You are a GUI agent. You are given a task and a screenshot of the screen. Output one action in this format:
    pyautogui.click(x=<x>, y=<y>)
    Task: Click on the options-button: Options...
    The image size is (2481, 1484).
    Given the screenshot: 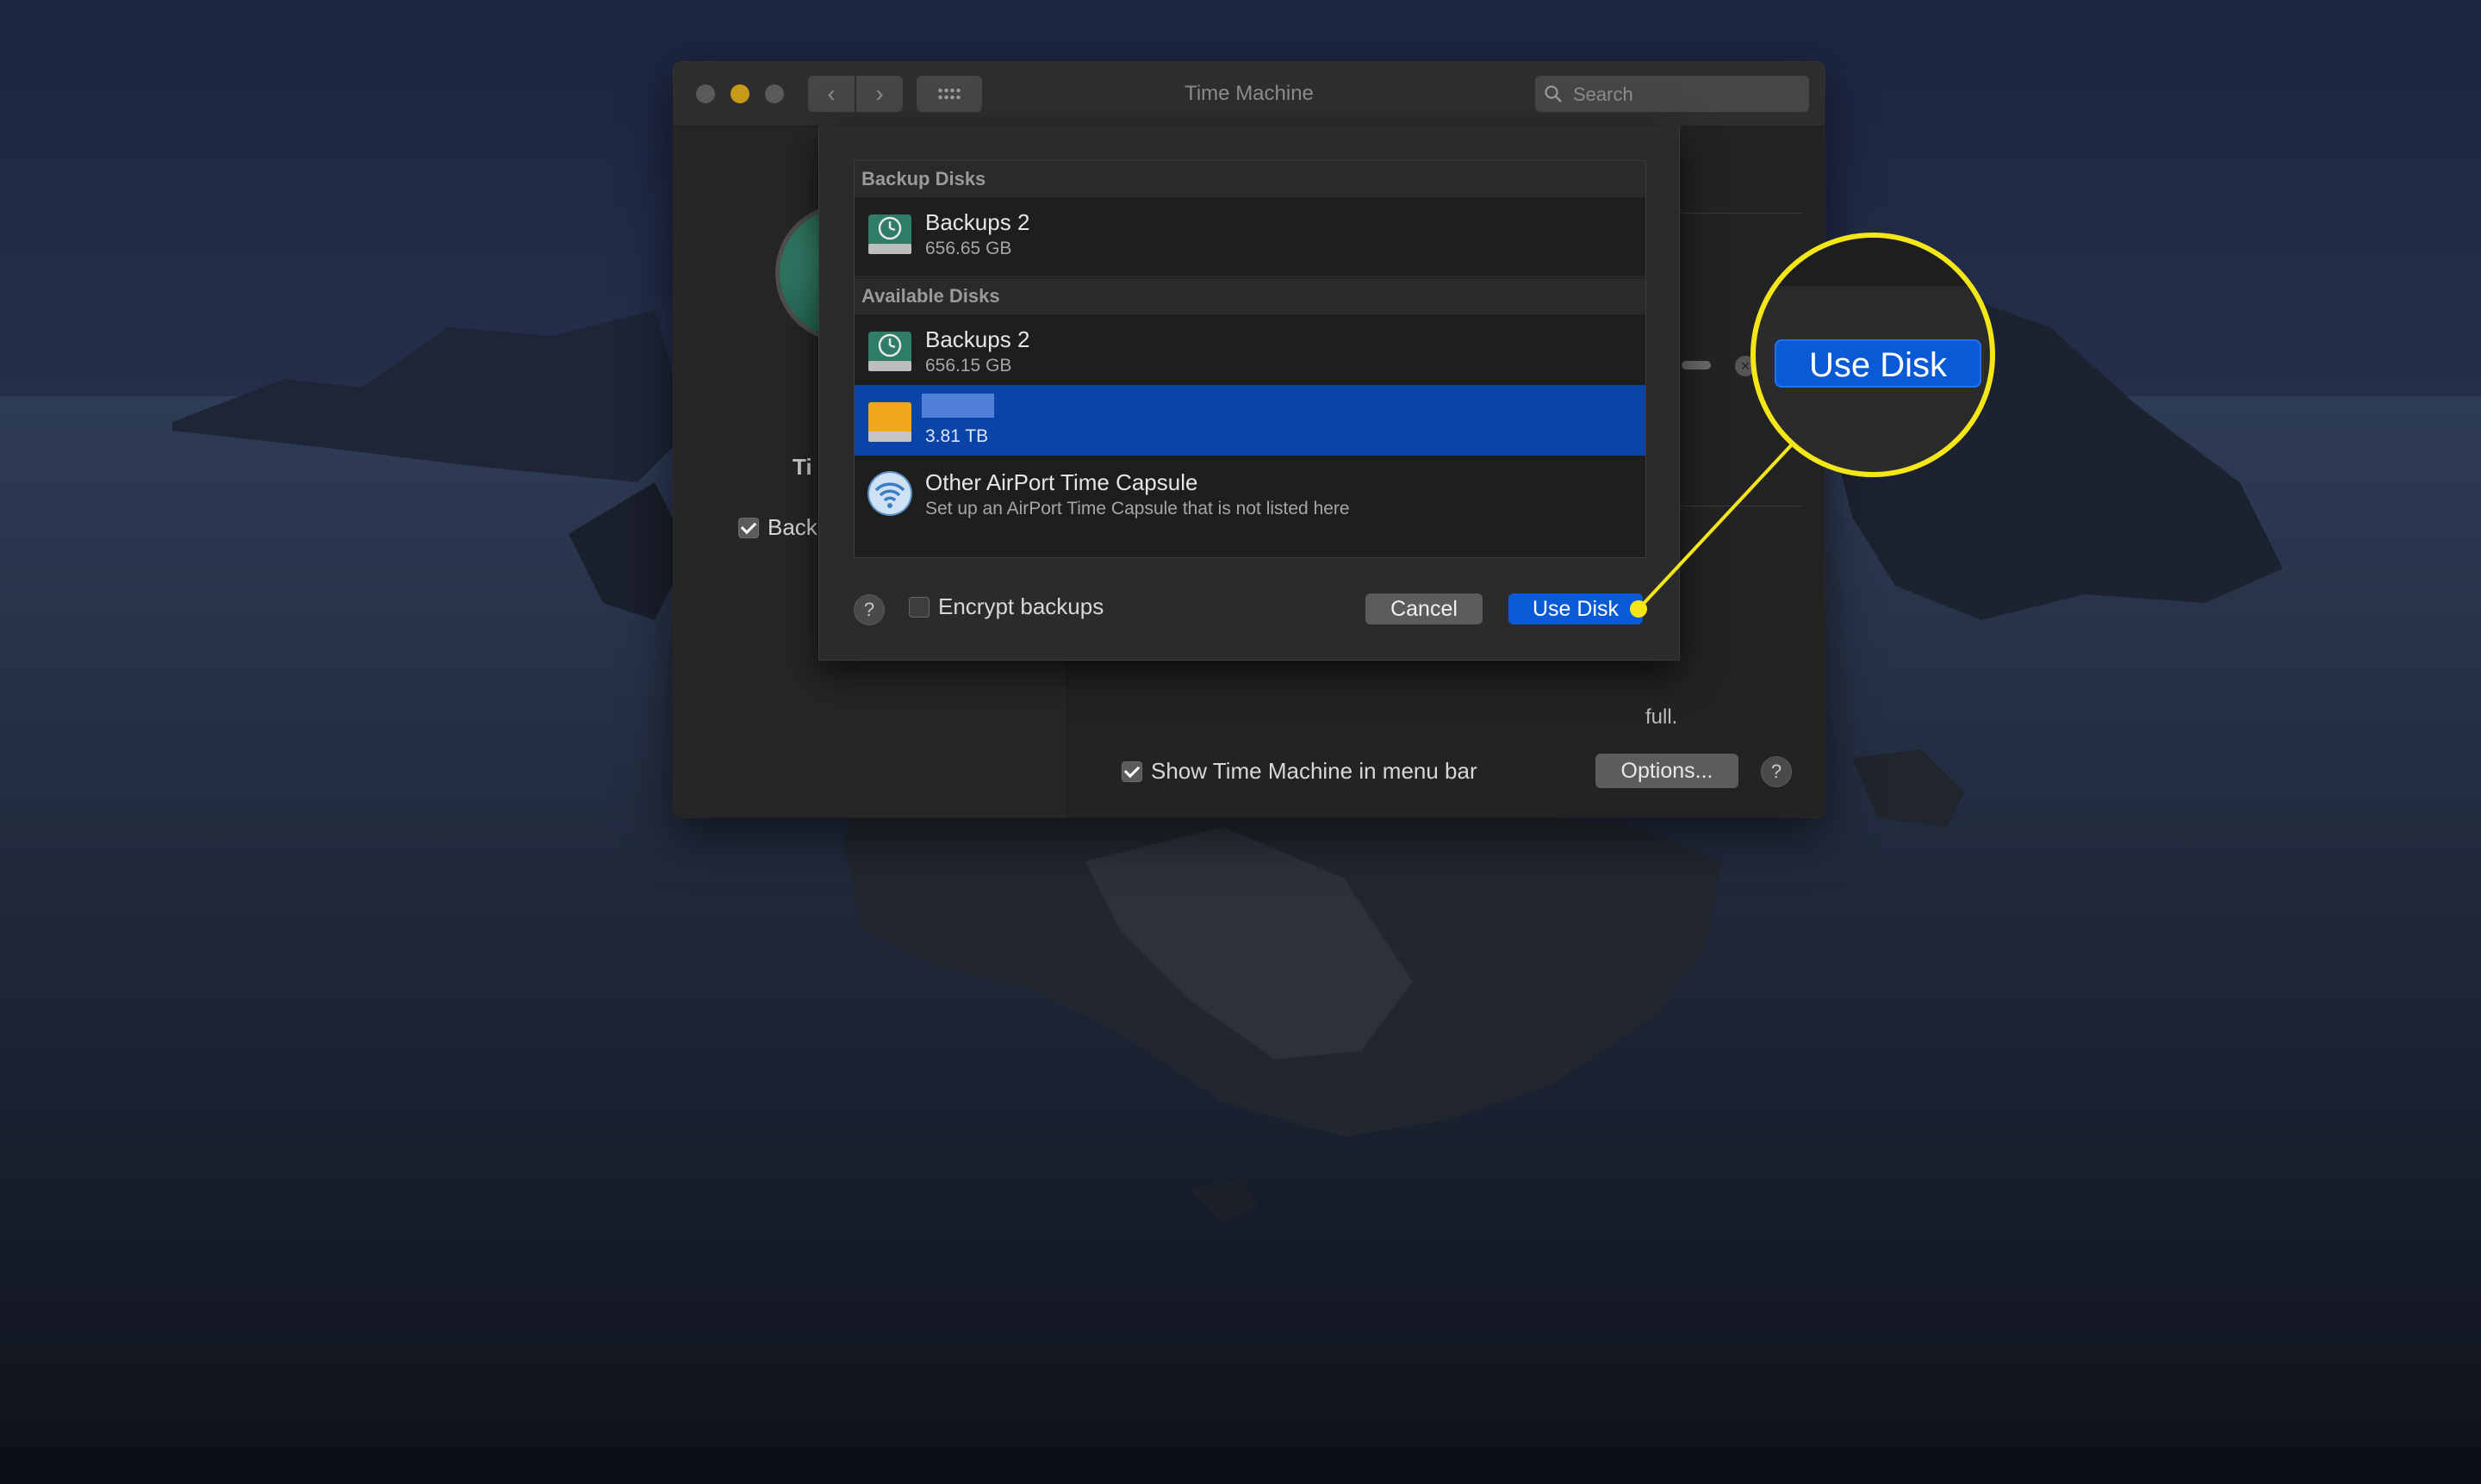 What is the action you would take?
    pyautogui.click(x=1667, y=771)
    